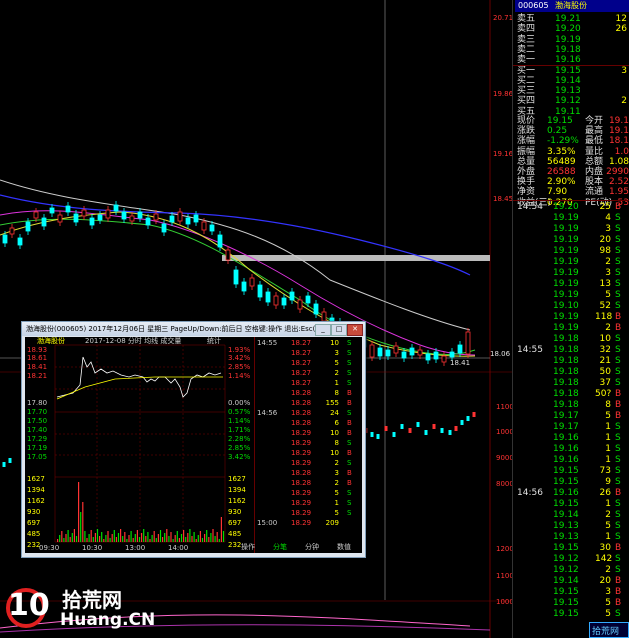  Describe the element at coordinates (572, 581) in the screenshot. I see `tick-row: 19.14 20 B` at that location.